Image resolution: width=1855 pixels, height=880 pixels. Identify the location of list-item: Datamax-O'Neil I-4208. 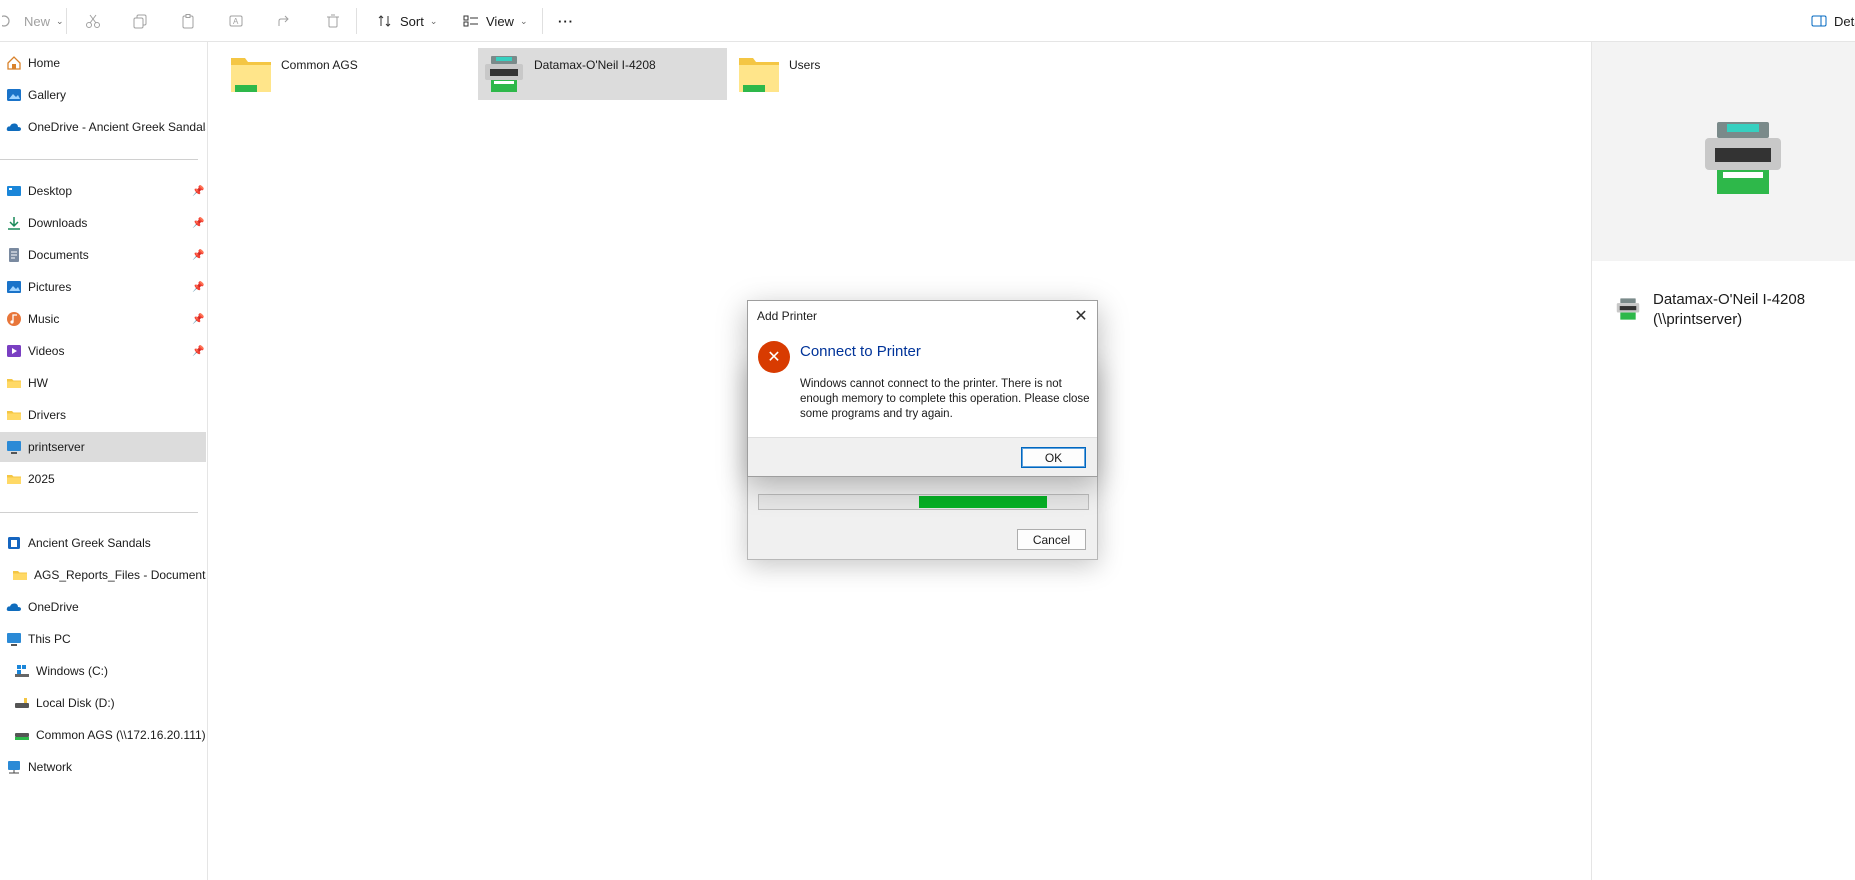
(602, 74).